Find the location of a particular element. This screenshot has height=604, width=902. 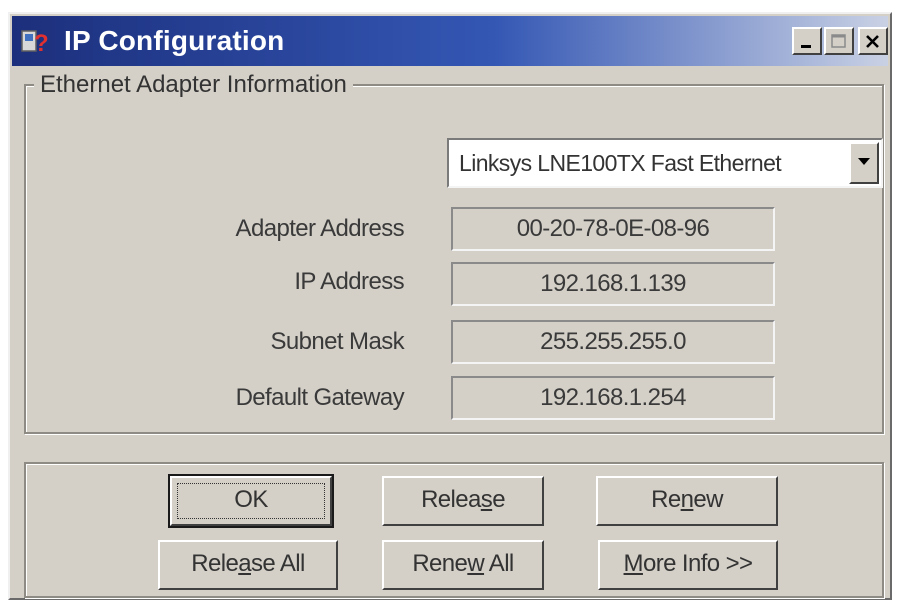

group-legend: Ethernet Adapter Information is located at coordinates (193, 85).